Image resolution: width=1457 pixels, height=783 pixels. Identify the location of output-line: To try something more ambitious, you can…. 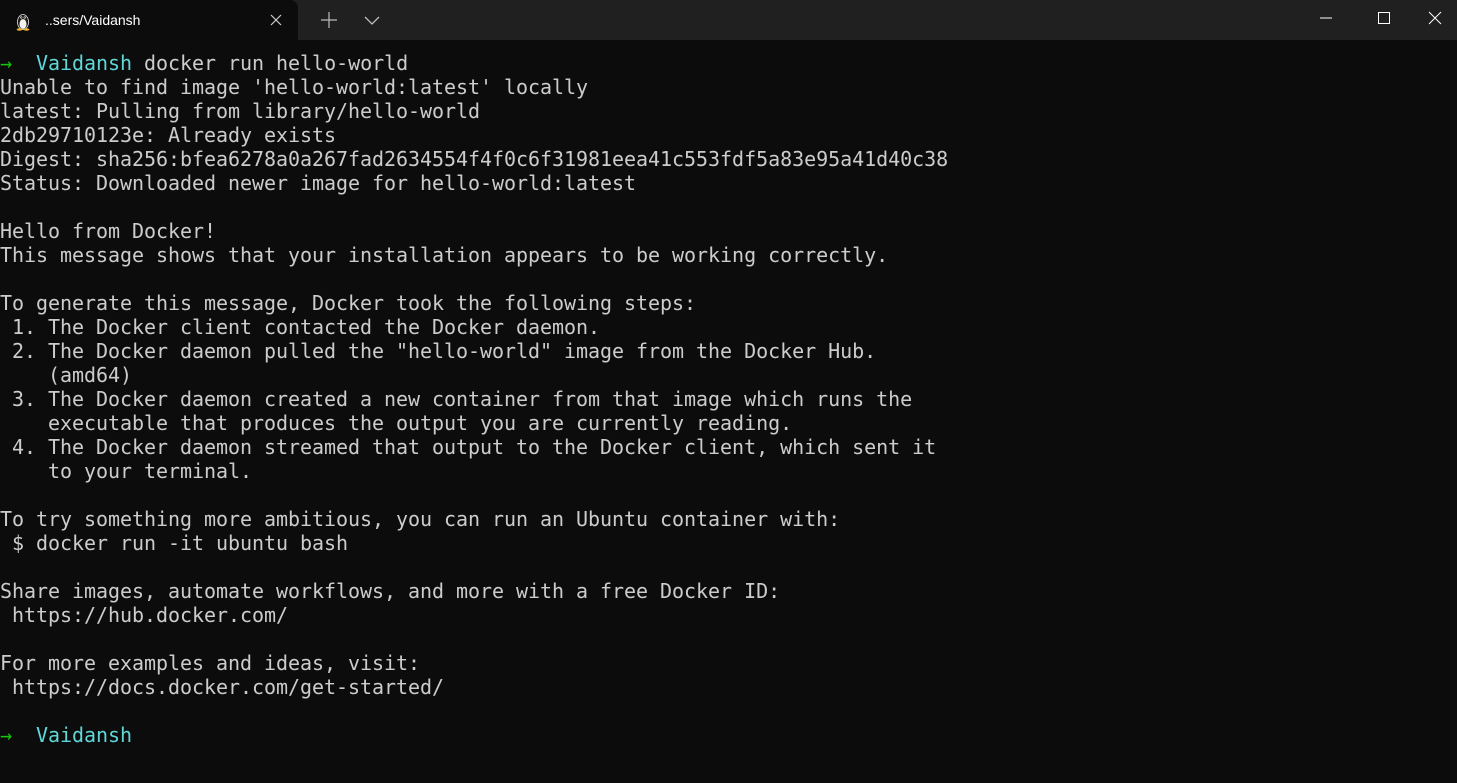
(420, 519).